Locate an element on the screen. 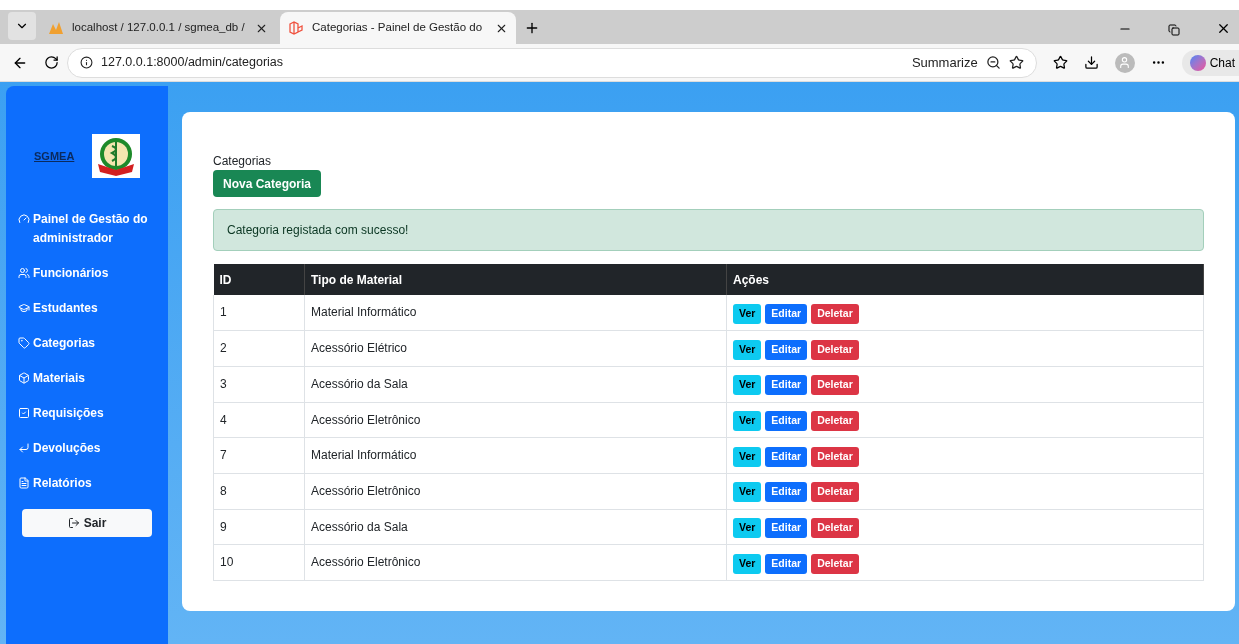  page-heading: Categorias is located at coordinates (243, 161).